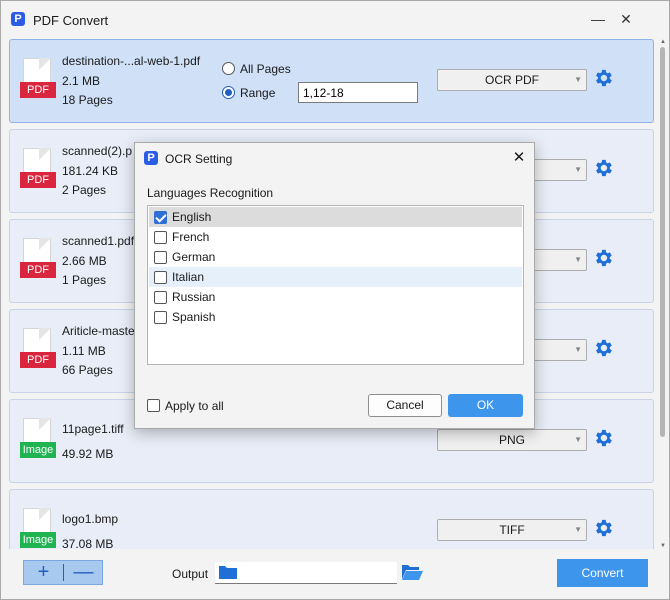 Image resolution: width=670 pixels, height=600 pixels. What do you see at coordinates (265, 69) in the screenshot?
I see `all-pages-label: All Pages` at bounding box center [265, 69].